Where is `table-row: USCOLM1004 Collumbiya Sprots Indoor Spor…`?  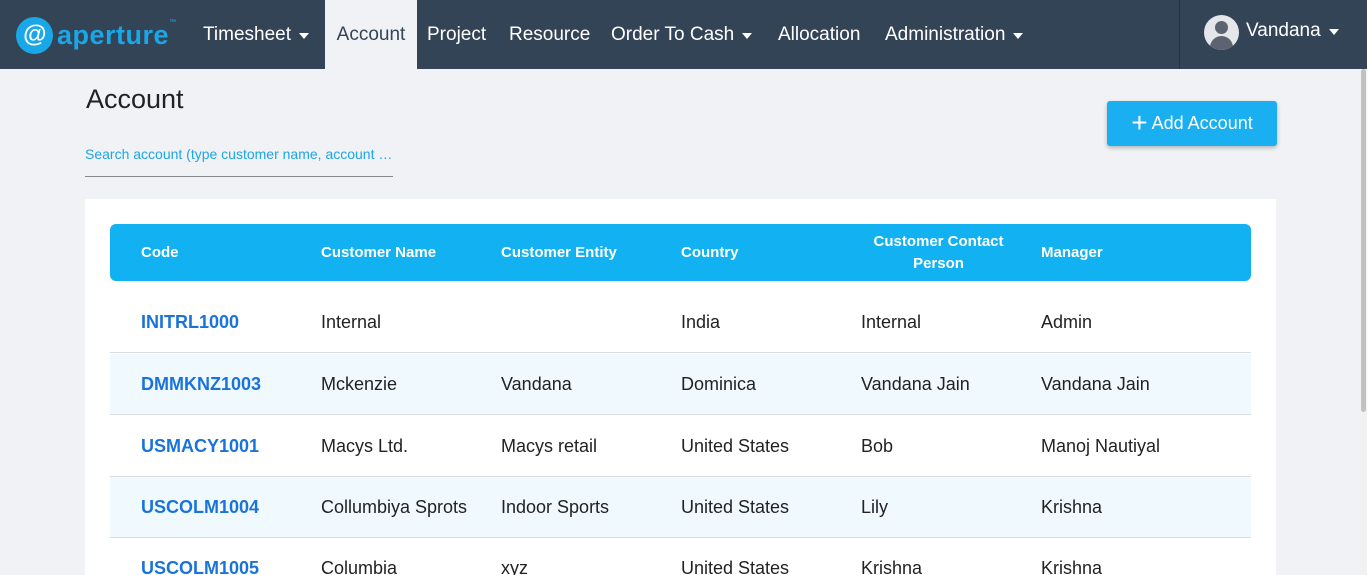 table-row: USCOLM1004 Collumbiya Sprots Indoor Spor… is located at coordinates (680, 507).